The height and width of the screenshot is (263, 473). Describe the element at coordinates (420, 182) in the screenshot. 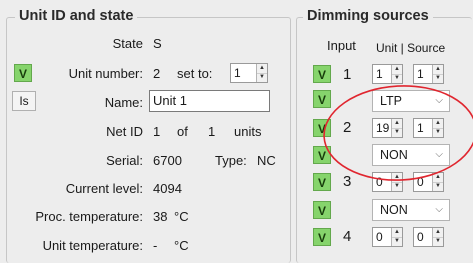

I see `input-3-source-value: 0` at that location.